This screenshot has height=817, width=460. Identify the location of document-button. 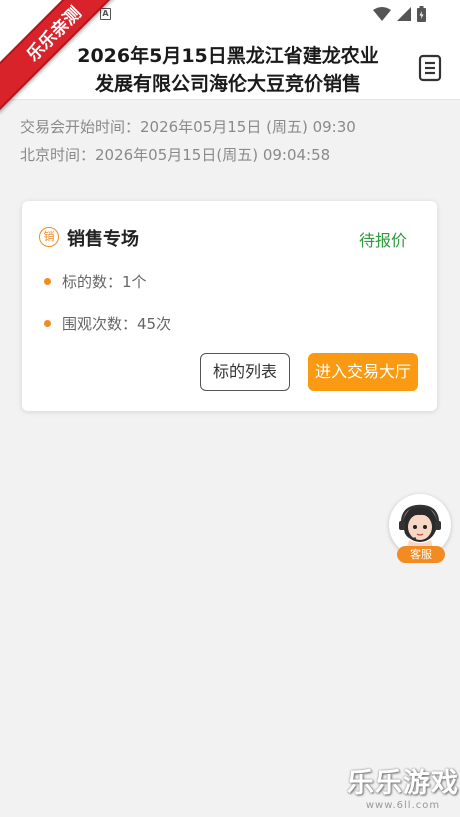
(430, 68).